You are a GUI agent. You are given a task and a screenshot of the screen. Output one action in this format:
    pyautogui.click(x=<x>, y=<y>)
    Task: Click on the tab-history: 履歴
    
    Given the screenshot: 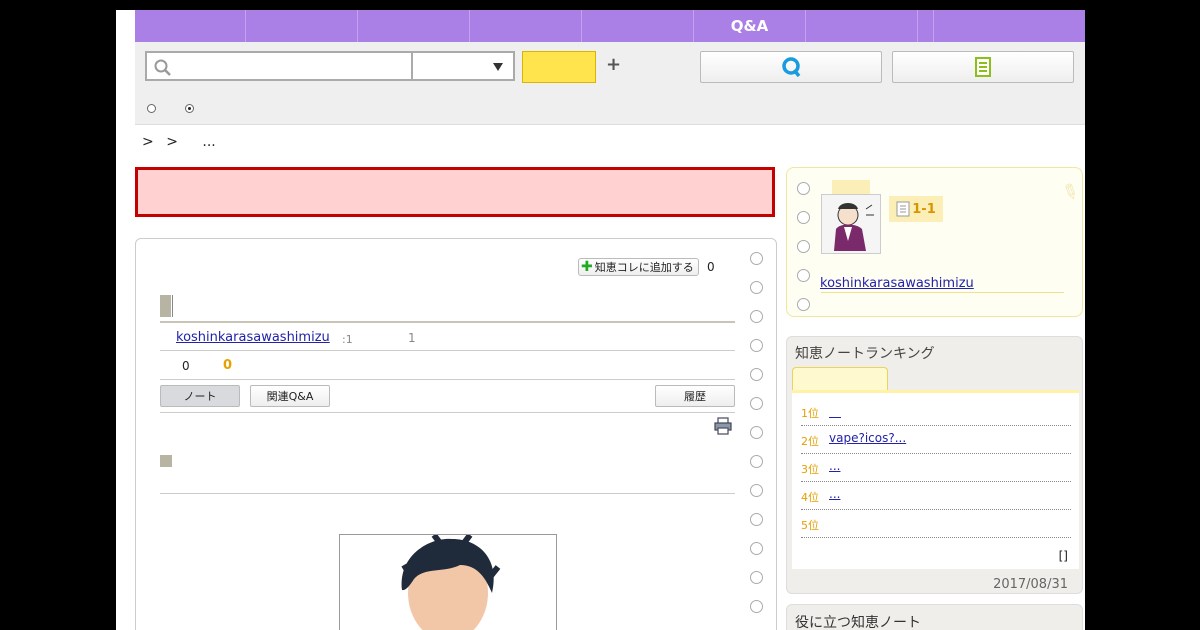 What is the action you would take?
    pyautogui.click(x=695, y=396)
    